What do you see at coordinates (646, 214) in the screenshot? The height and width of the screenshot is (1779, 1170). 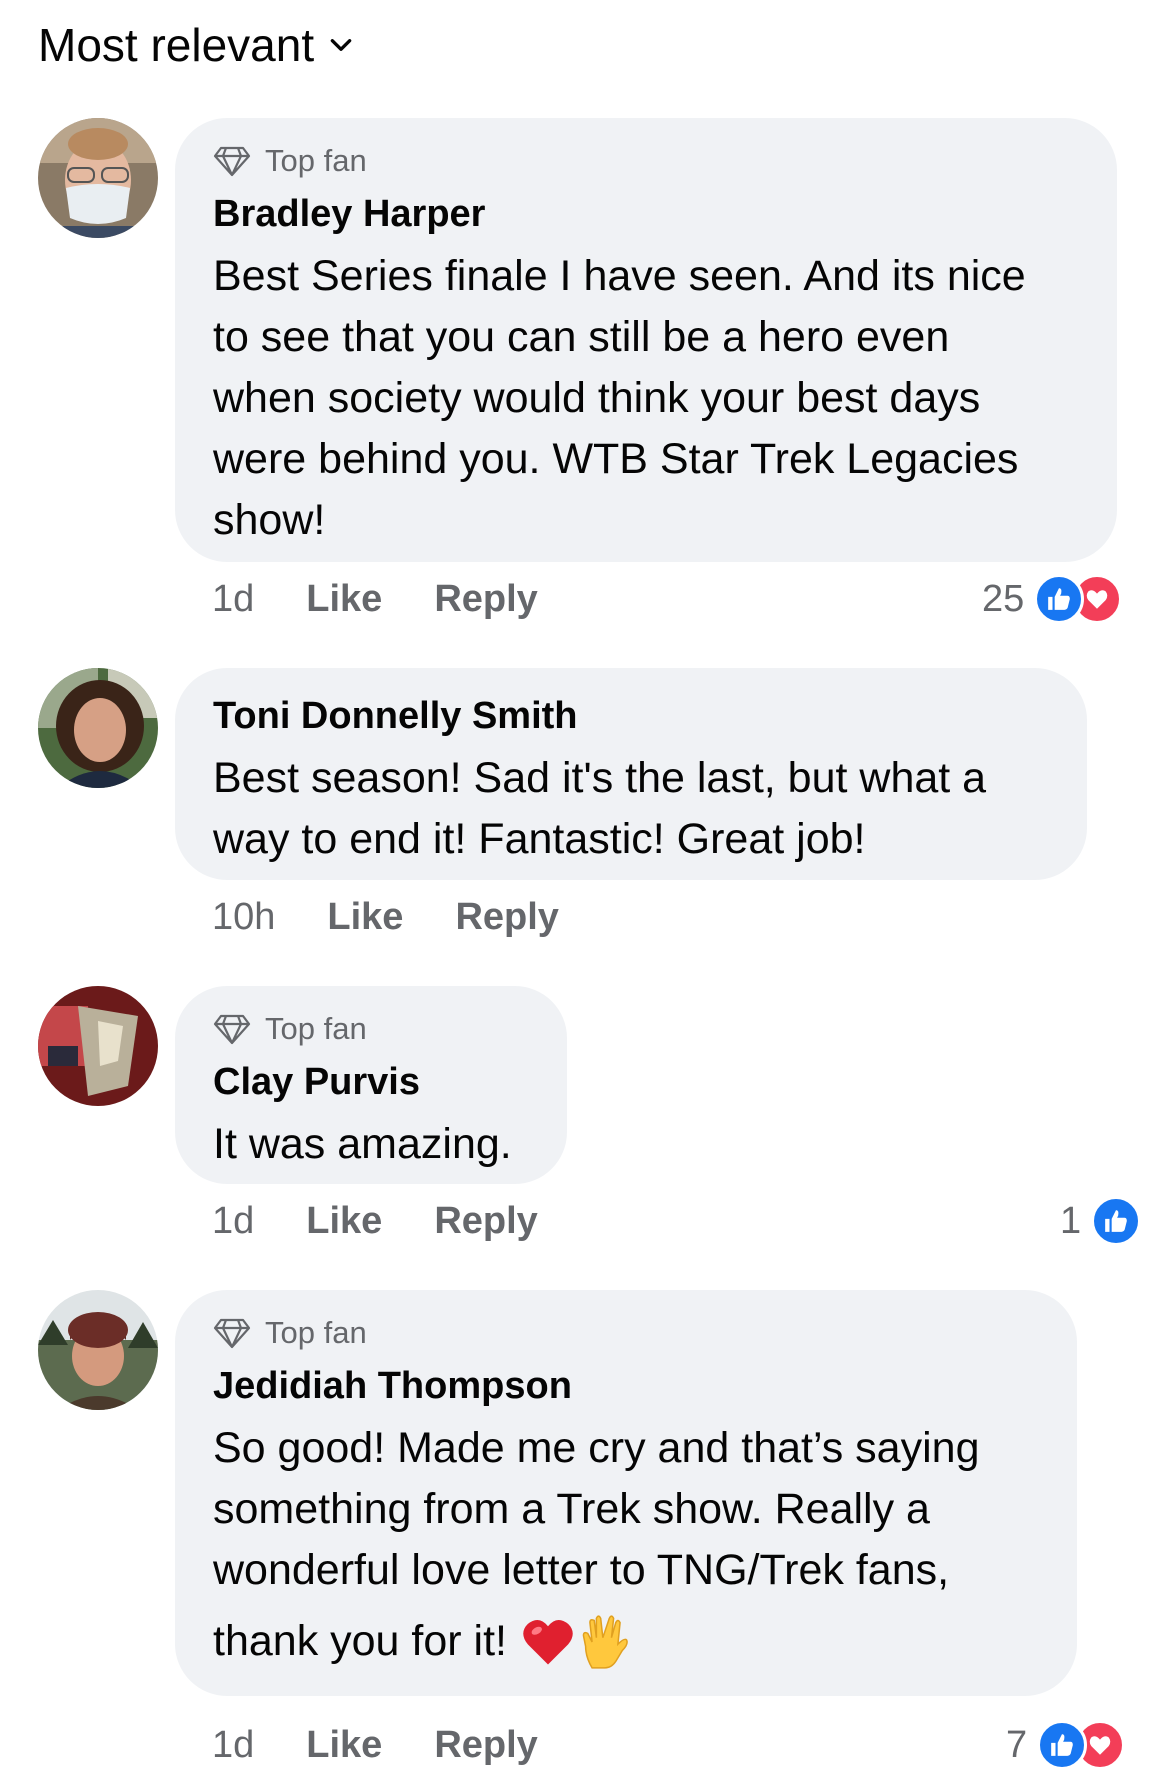 I see `comment-author: Bradley Harper` at bounding box center [646, 214].